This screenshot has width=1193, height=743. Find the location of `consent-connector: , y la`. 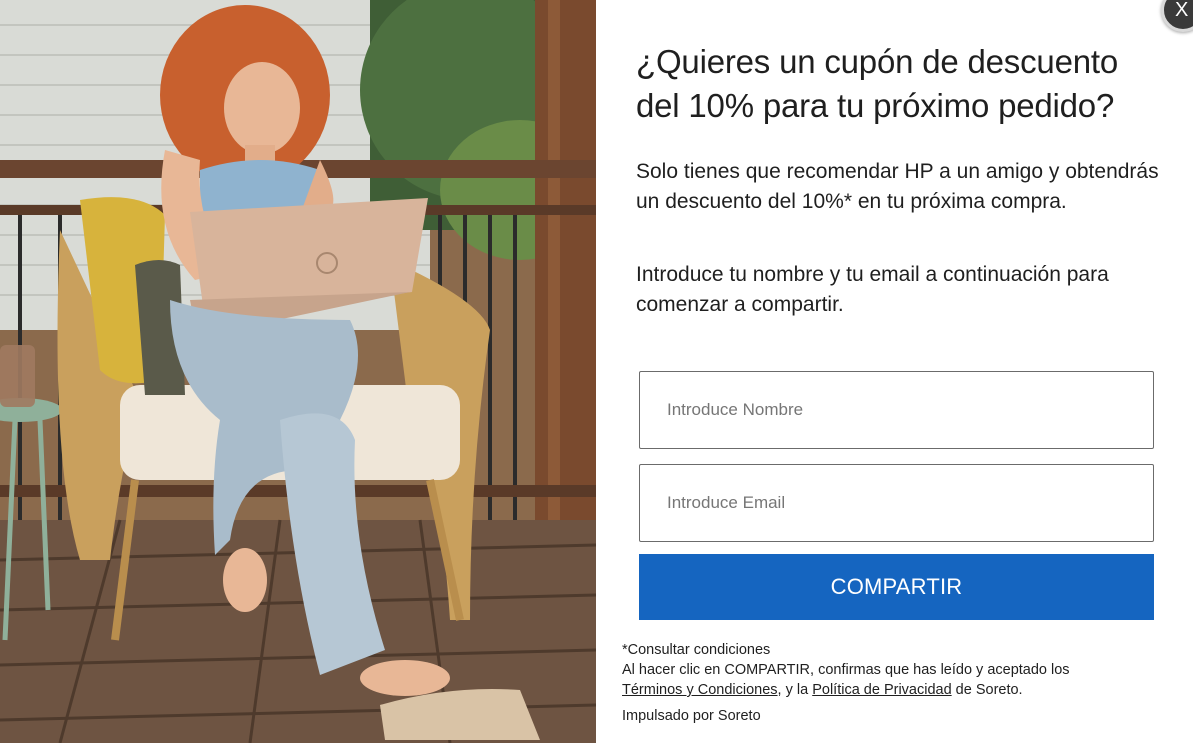

consent-connector: , y la is located at coordinates (793, 690).